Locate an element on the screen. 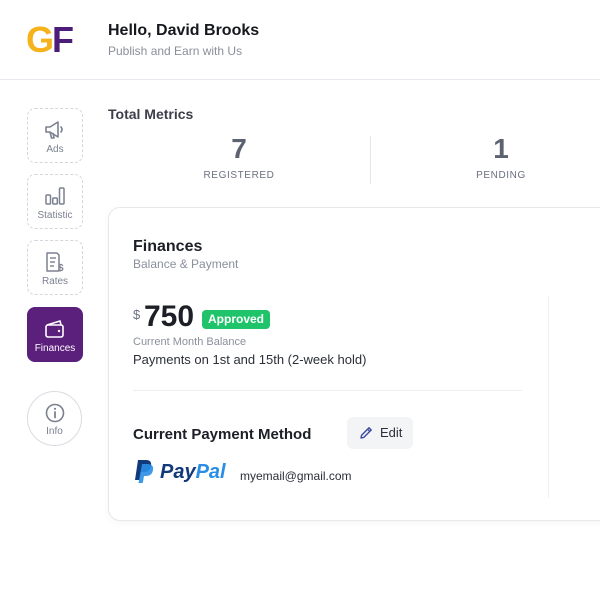 This screenshot has height=600, width=600. balance-label: Current Month Balance is located at coordinates (190, 342).